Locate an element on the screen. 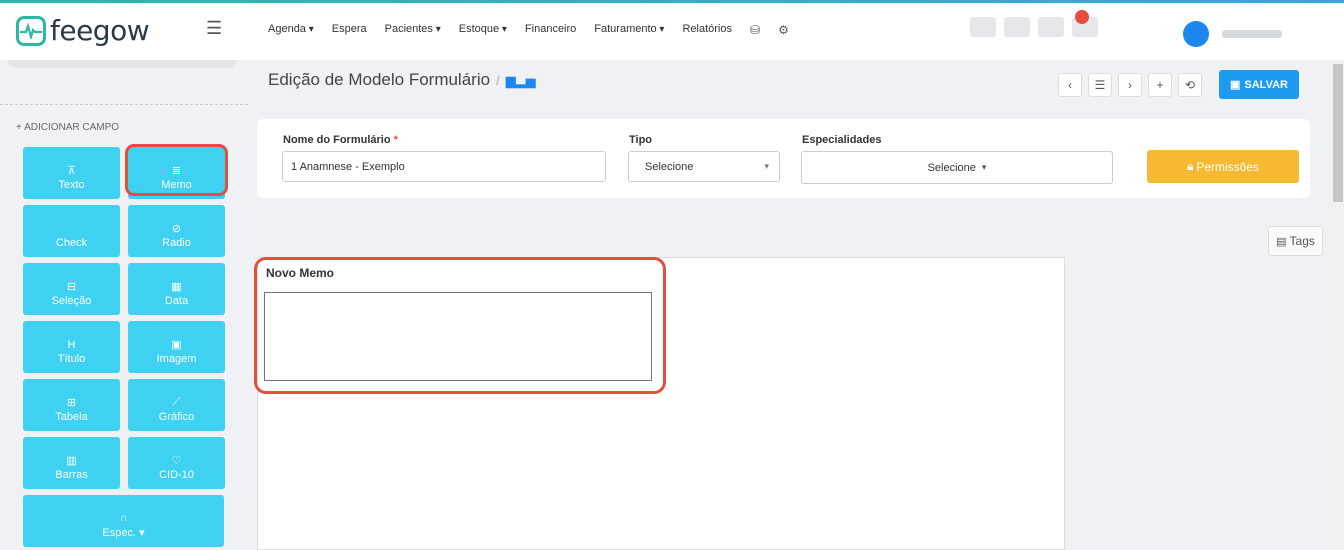  field-label: CID-10 is located at coordinates (176, 475).